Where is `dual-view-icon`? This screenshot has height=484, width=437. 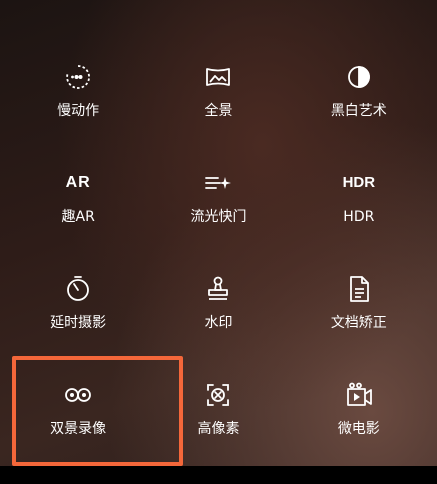 dual-view-icon is located at coordinates (78, 395).